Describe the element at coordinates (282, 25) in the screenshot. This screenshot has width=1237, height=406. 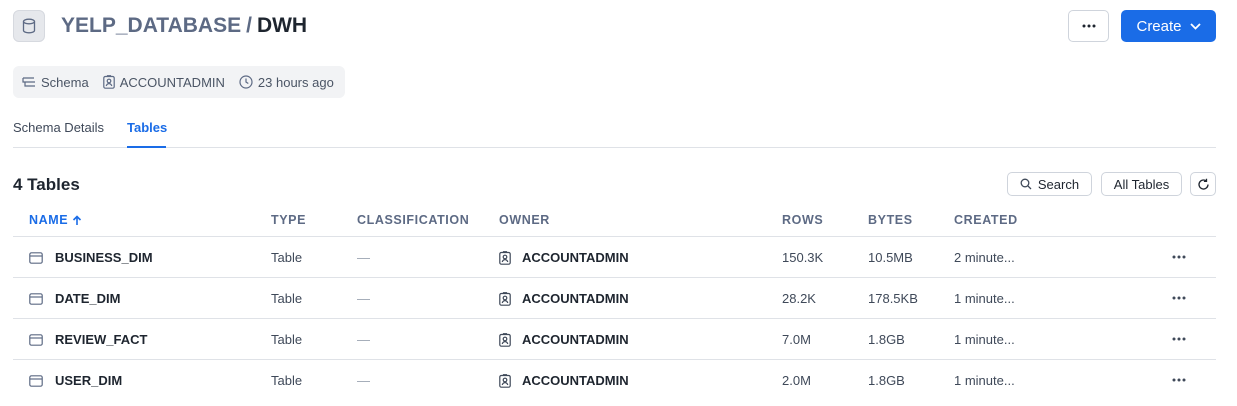
I see `page-title: DWH` at that location.